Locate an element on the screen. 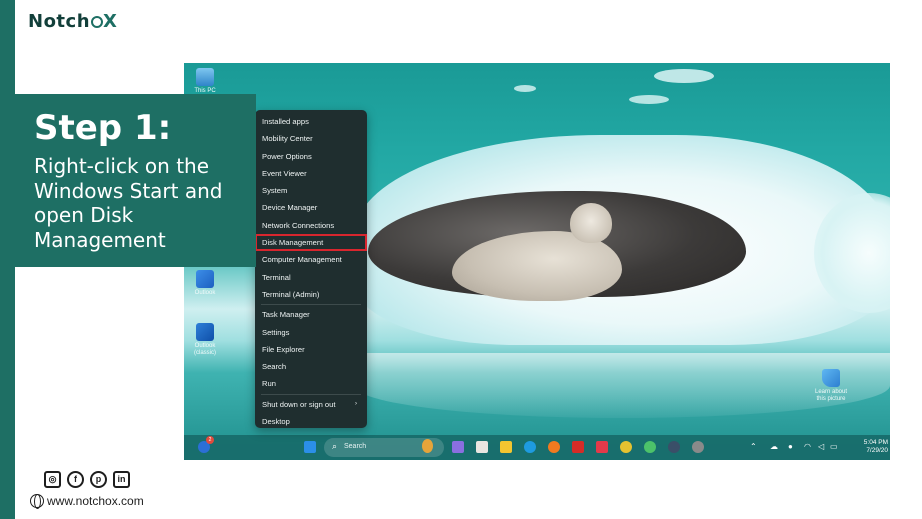  firefox-icon is located at coordinates (554, 447).